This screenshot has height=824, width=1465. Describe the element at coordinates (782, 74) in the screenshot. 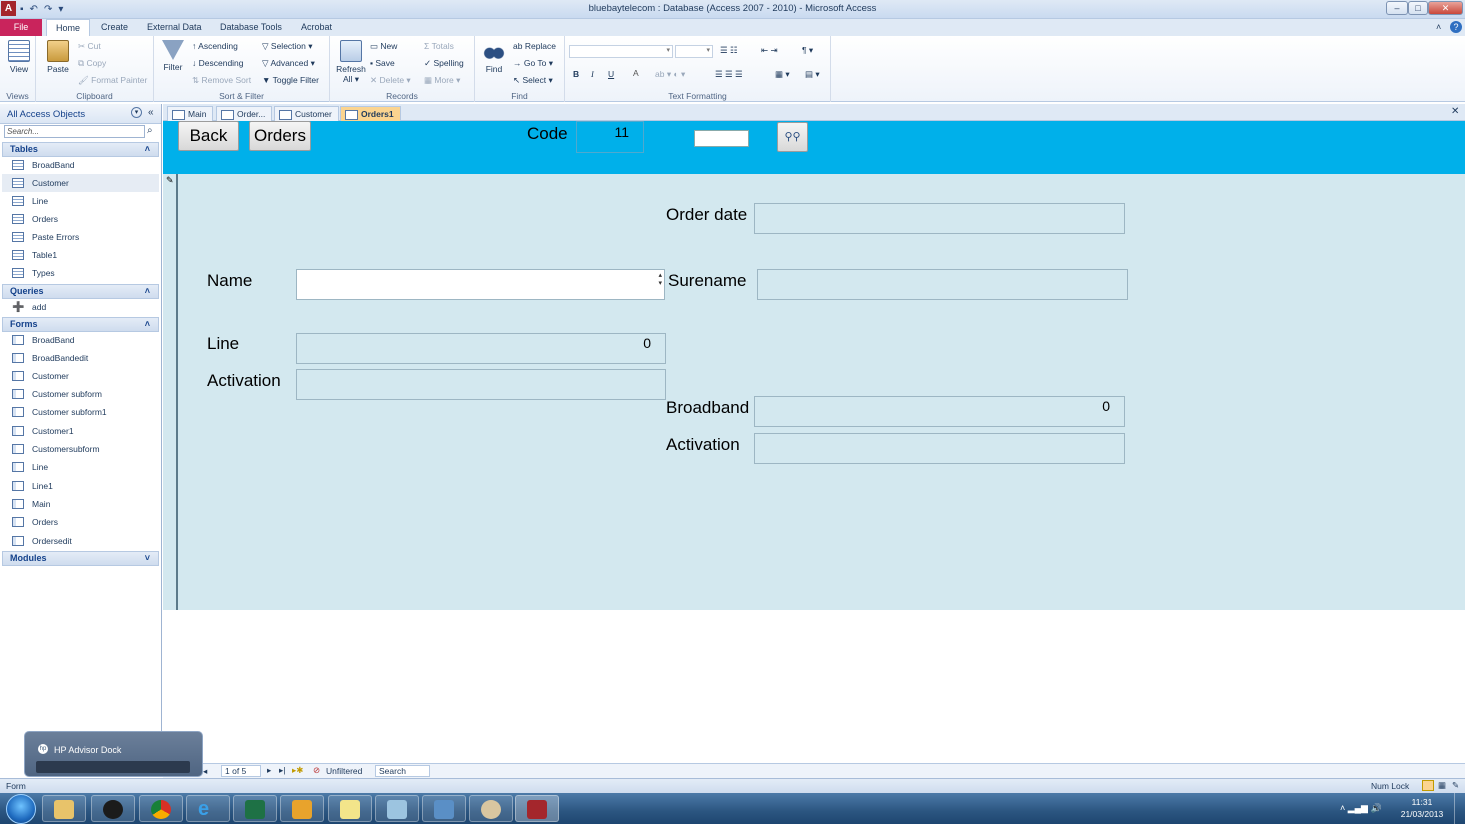

I see `gridlines-icon: ▦ ▾` at that location.